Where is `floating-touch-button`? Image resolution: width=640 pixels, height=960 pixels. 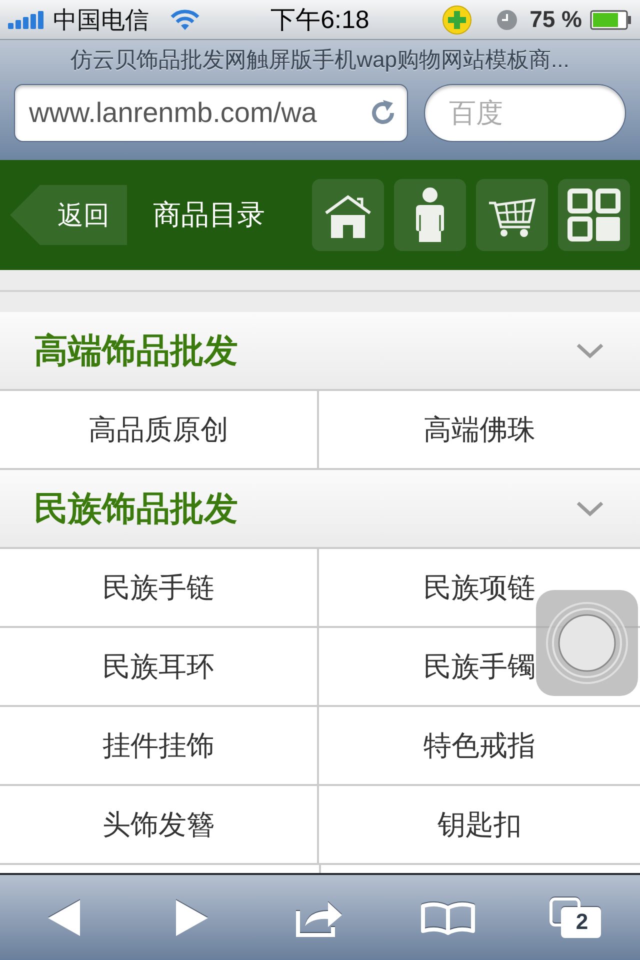
floating-touch-button is located at coordinates (587, 643).